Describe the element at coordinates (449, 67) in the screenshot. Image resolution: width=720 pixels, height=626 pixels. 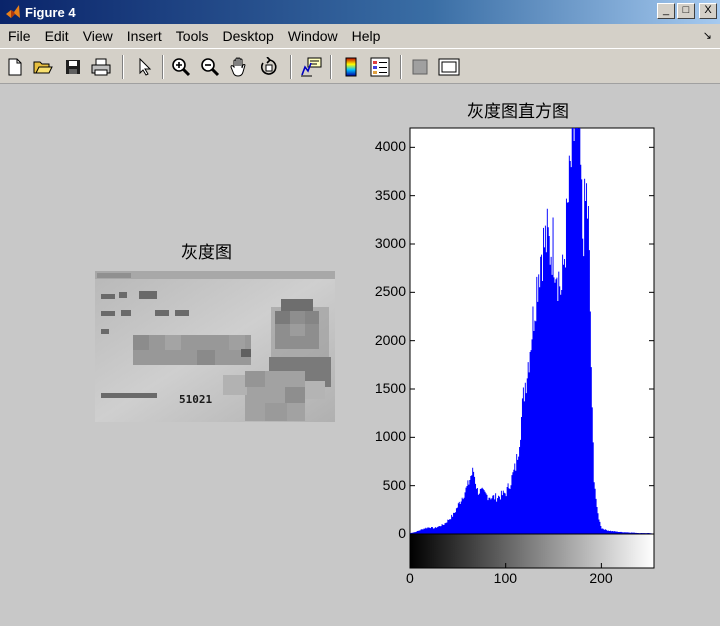
I see `show-plot-tools-icon` at that location.